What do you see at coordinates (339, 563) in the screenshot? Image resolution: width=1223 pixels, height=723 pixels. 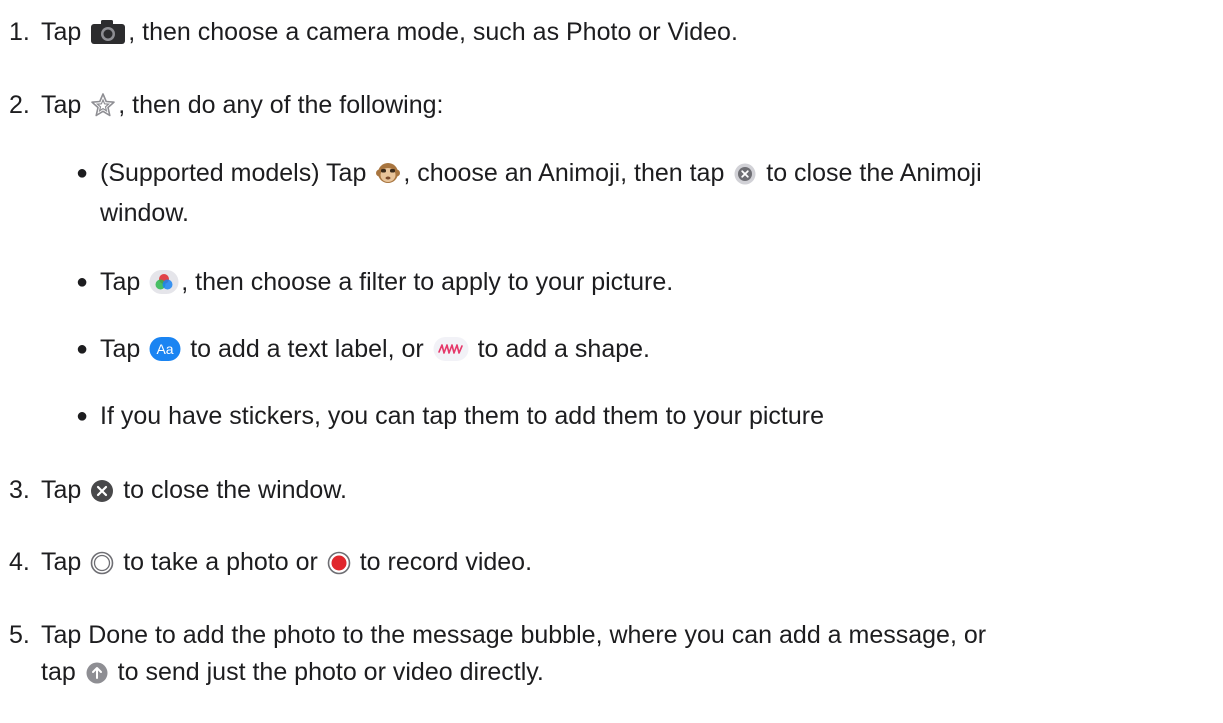 I see `record-icon` at bounding box center [339, 563].